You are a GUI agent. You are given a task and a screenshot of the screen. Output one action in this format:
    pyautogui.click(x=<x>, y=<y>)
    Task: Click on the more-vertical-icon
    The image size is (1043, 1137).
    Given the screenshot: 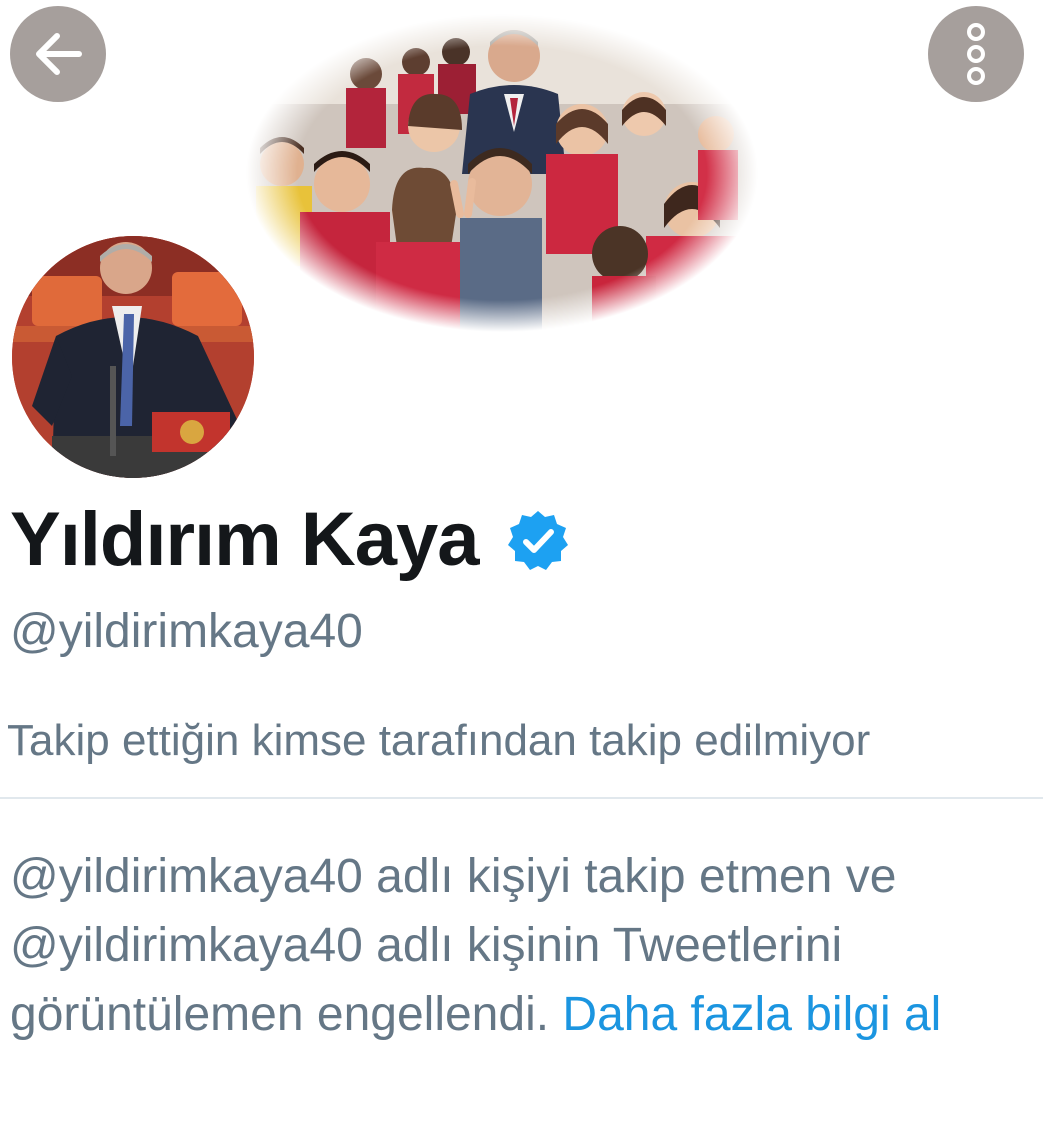 What is the action you would take?
    pyautogui.click(x=976, y=54)
    